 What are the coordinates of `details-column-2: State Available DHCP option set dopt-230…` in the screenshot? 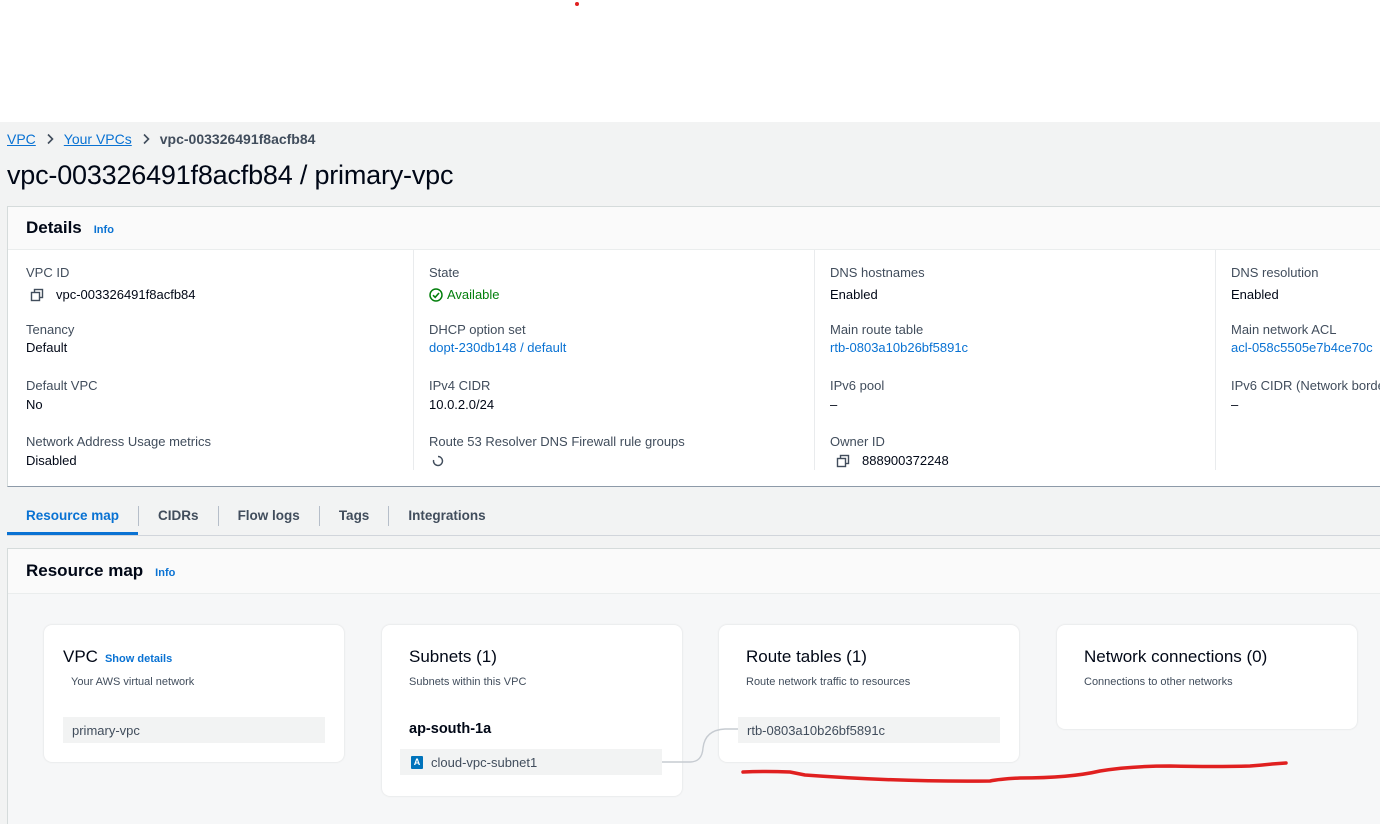 It's located at (614, 360).